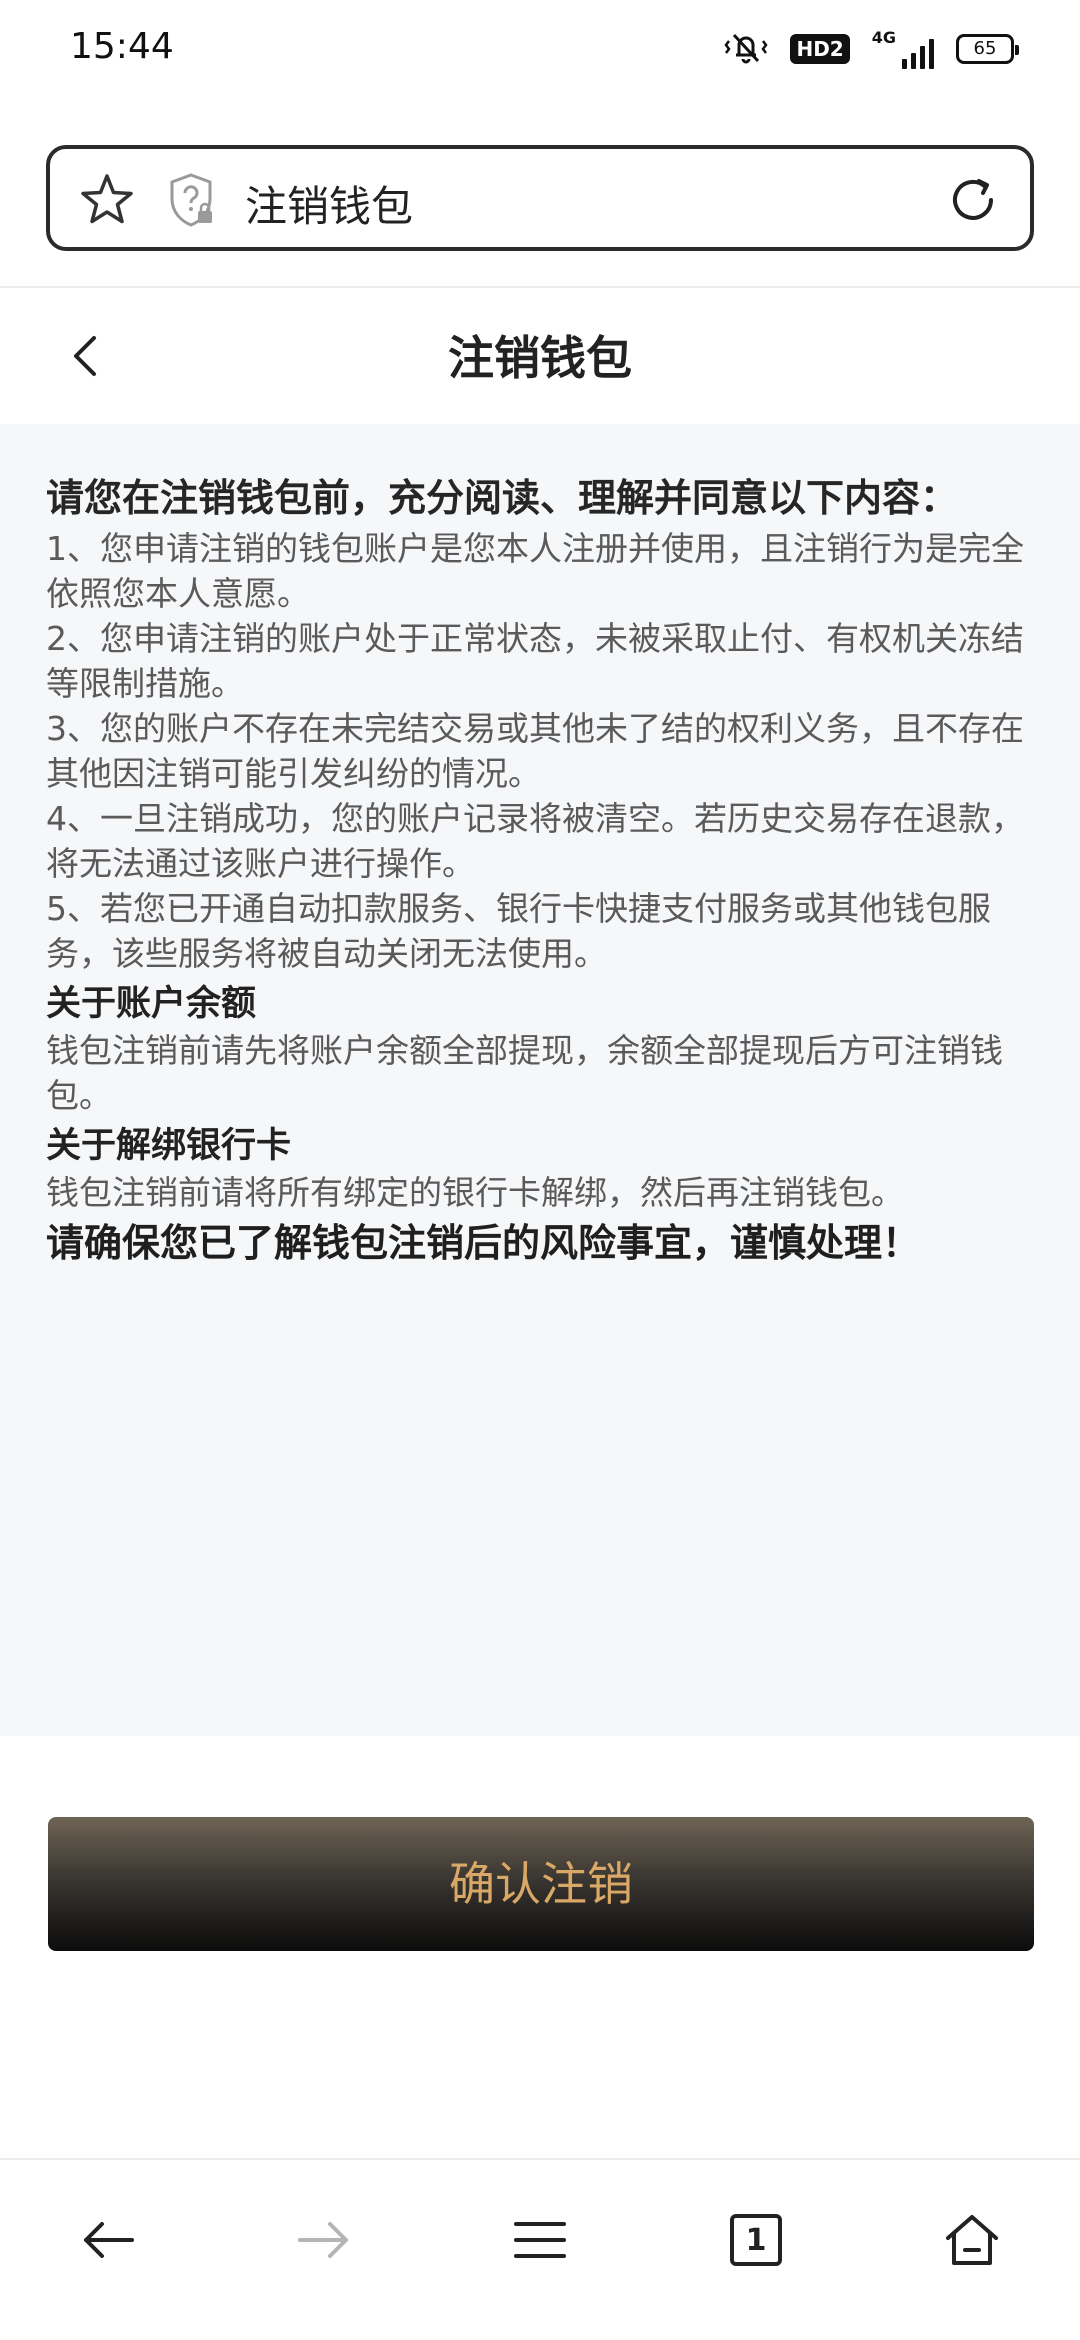 This screenshot has height=2340, width=1080. I want to click on confirm-cancel-button: 确认注销, so click(541, 1884).